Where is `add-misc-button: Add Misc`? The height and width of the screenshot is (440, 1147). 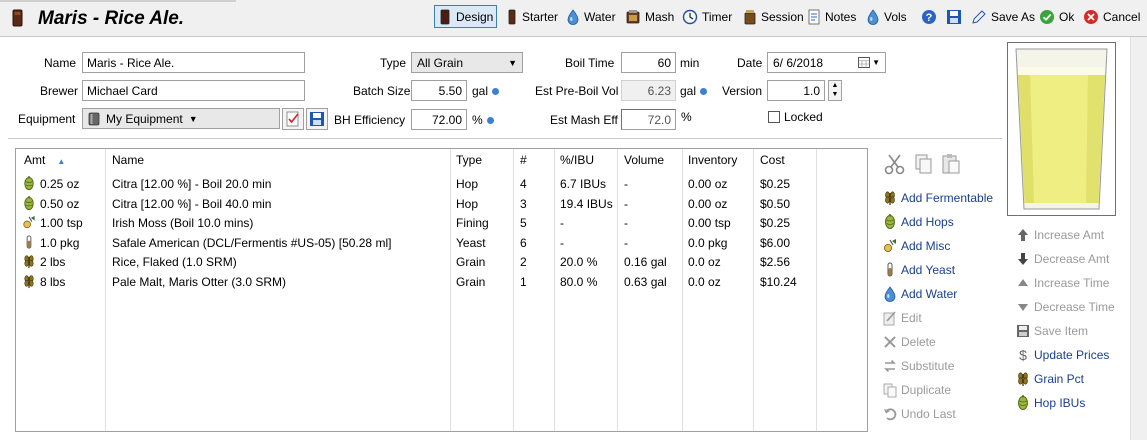 add-misc-button: Add Misc is located at coordinates (916, 246).